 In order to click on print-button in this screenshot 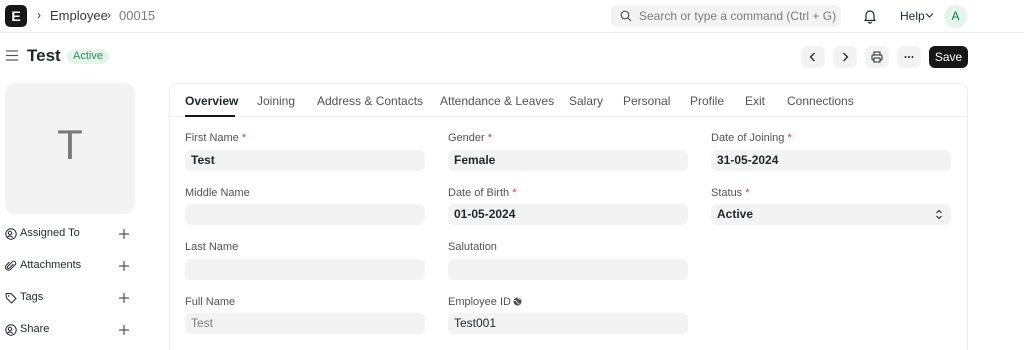, I will do `click(877, 57)`.